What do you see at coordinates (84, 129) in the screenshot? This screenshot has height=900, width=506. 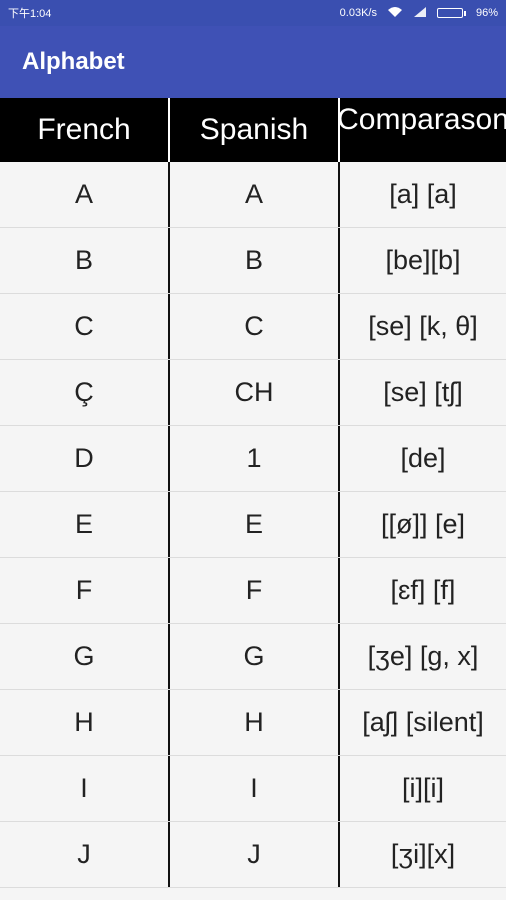 I see `header-french: French` at bounding box center [84, 129].